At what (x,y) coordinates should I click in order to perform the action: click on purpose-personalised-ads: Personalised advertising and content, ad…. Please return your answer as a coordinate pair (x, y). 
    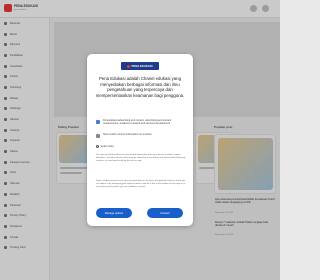
    Looking at the image, I should click on (141, 122).